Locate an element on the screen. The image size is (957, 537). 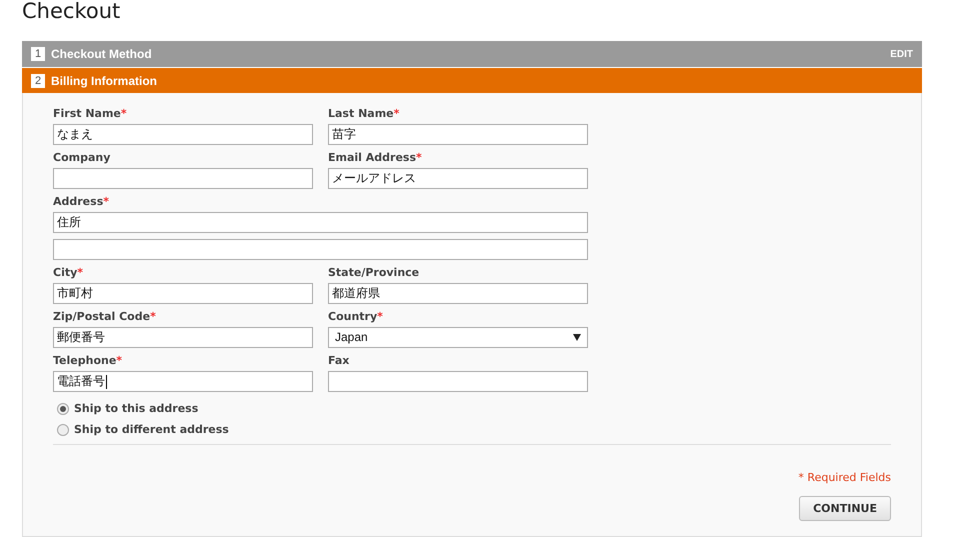
text-field: 住所 is located at coordinates (320, 222).